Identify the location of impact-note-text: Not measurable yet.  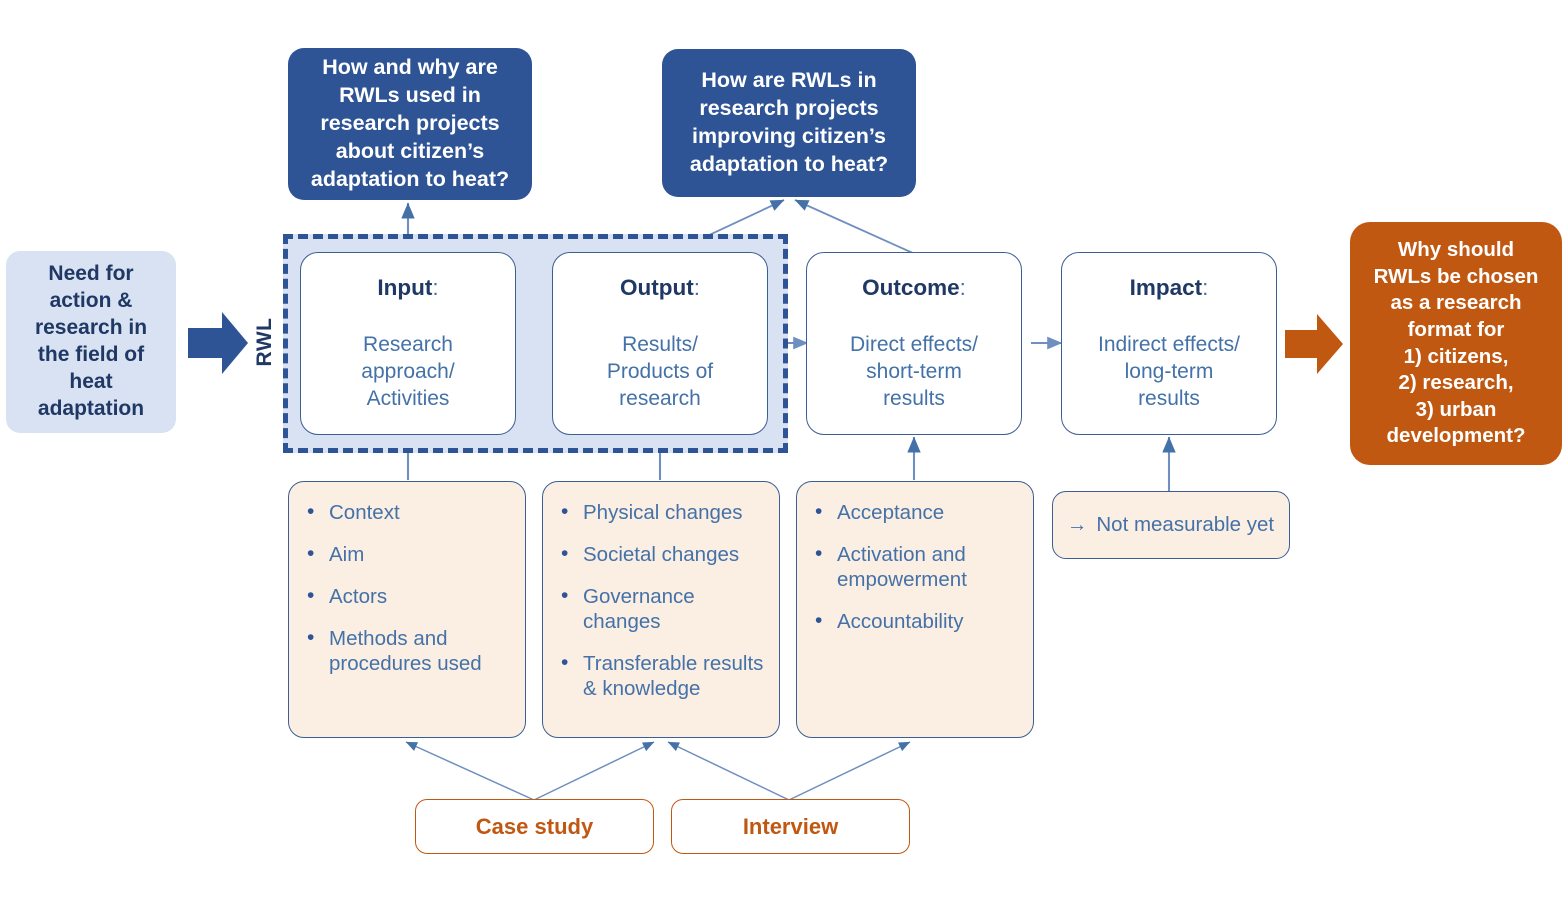
(1185, 524).